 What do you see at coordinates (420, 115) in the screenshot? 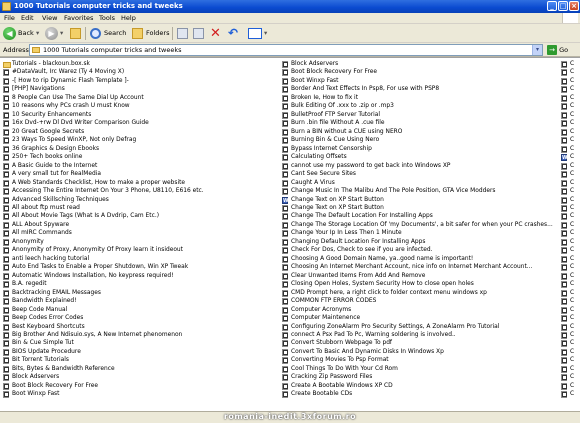
I see `list-item: BulletProof FTP Server Tutorial` at bounding box center [420, 115].